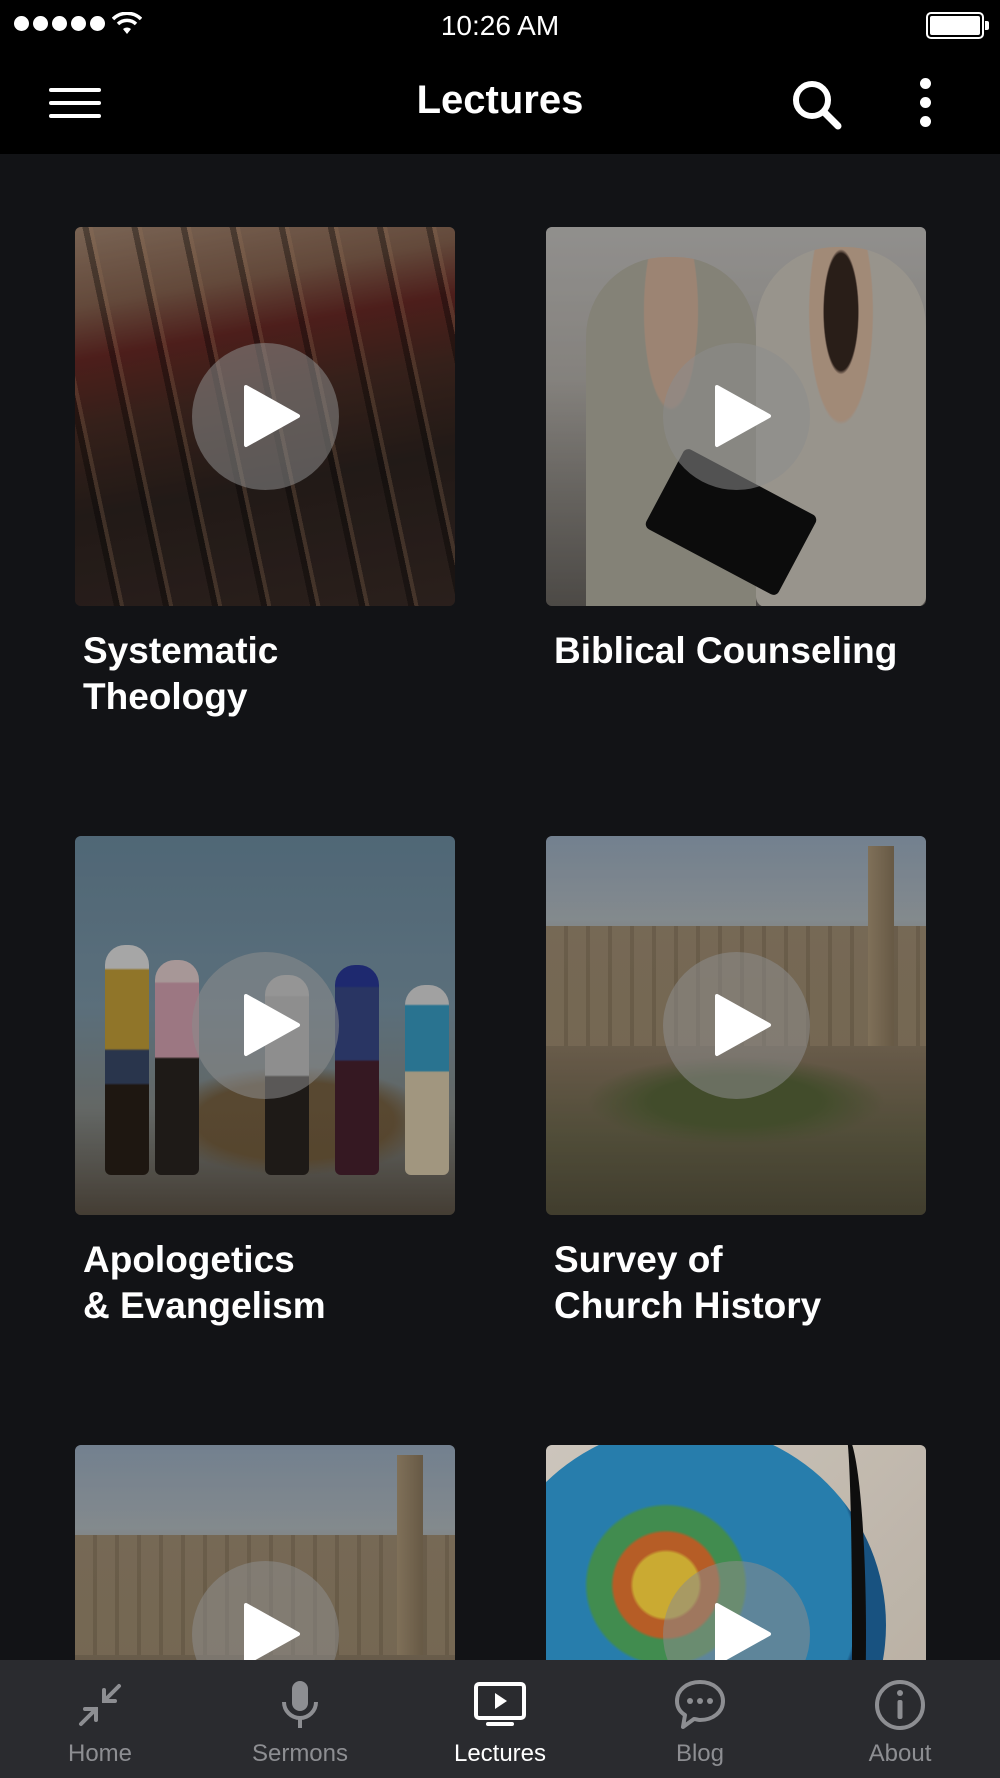 This screenshot has height=1778, width=1000. Describe the element at coordinates (726, 650) in the screenshot. I see `lecture-title: Biblical Counseling` at that location.